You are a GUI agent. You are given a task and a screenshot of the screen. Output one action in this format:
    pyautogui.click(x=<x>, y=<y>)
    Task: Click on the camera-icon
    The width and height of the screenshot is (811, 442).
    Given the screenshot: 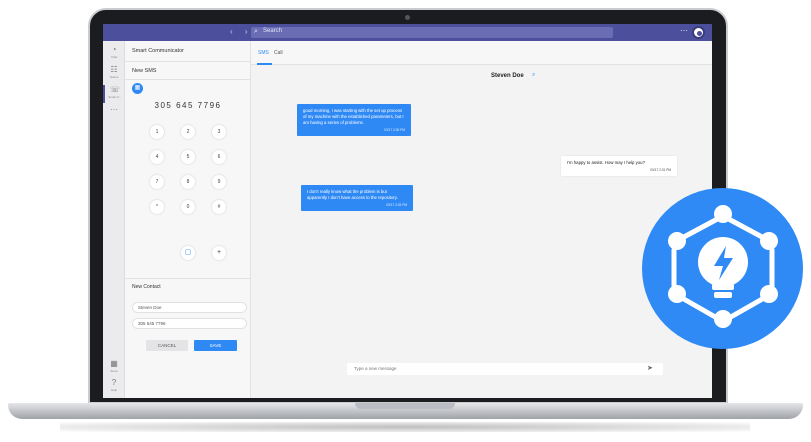 What is the action you would take?
    pyautogui.click(x=407, y=17)
    